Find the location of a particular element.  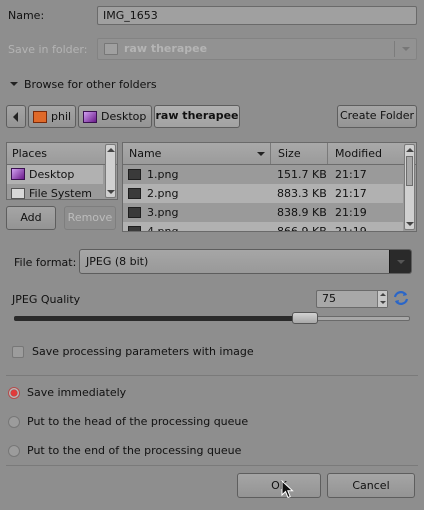

folder-icon is located at coordinates (111, 49).